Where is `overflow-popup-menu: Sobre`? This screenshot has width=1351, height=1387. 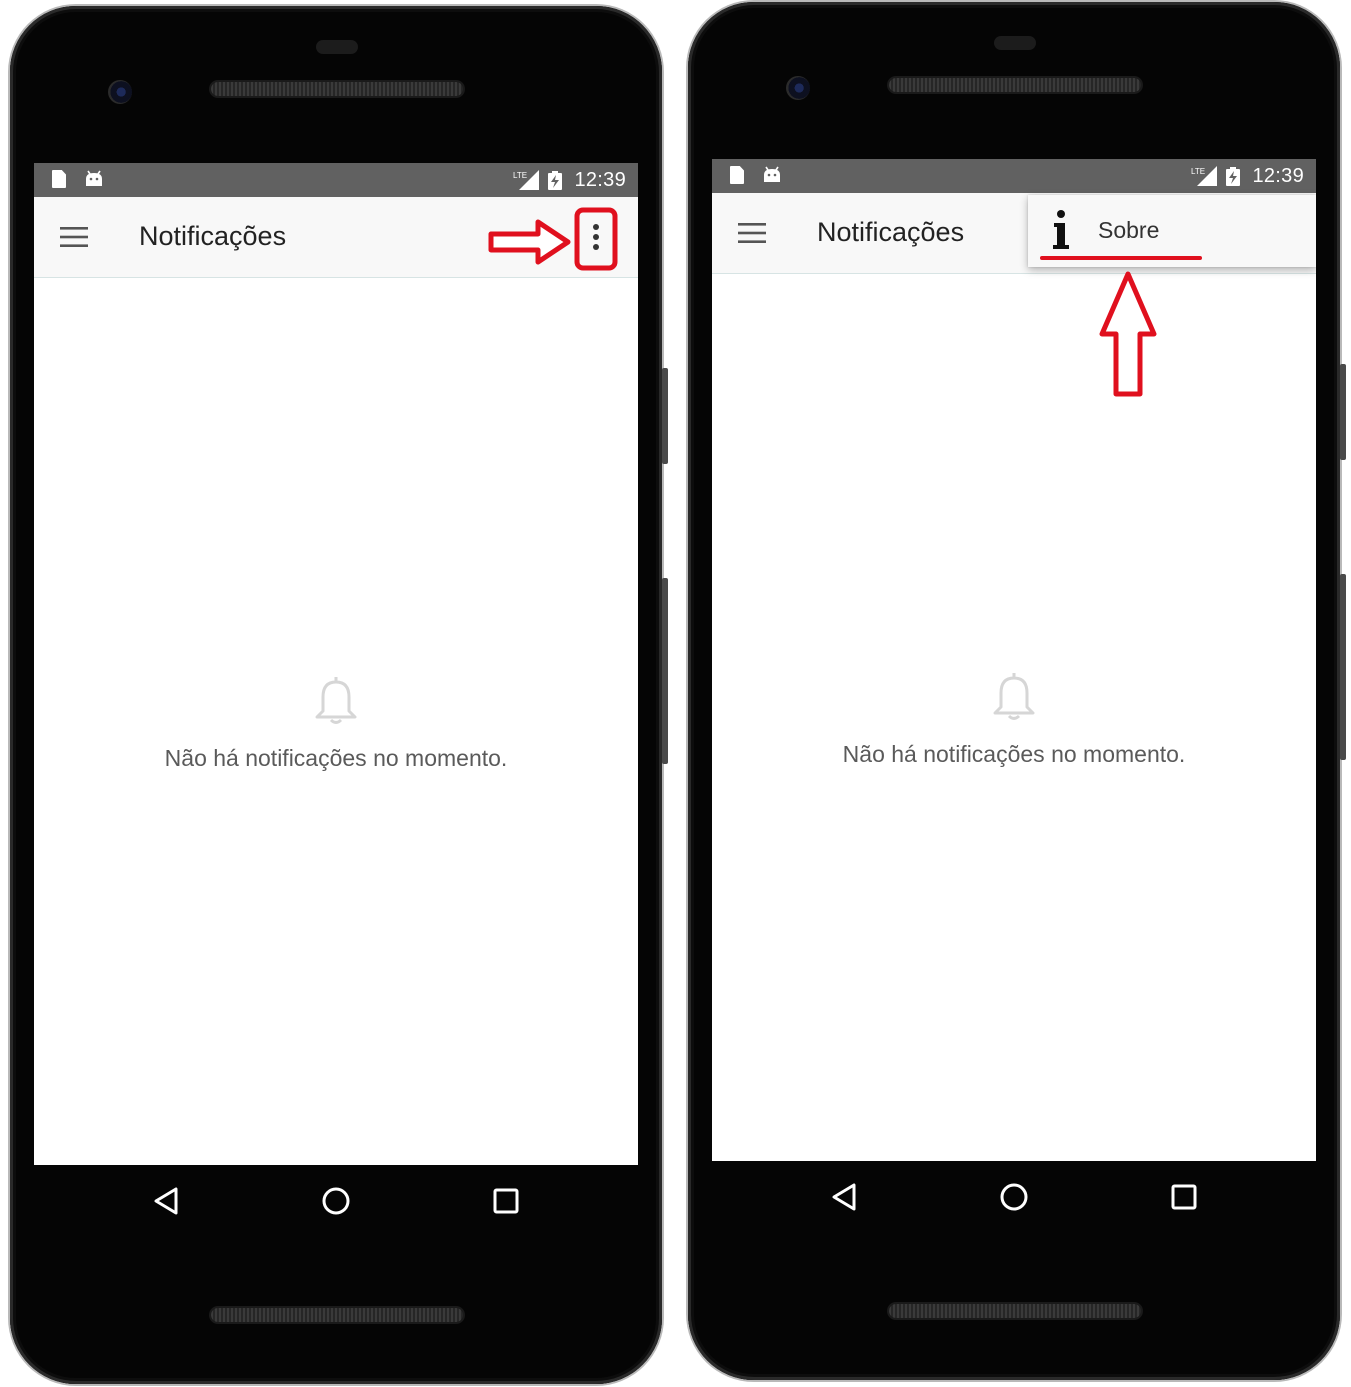
overflow-popup-menu: Sobre is located at coordinates (1172, 231).